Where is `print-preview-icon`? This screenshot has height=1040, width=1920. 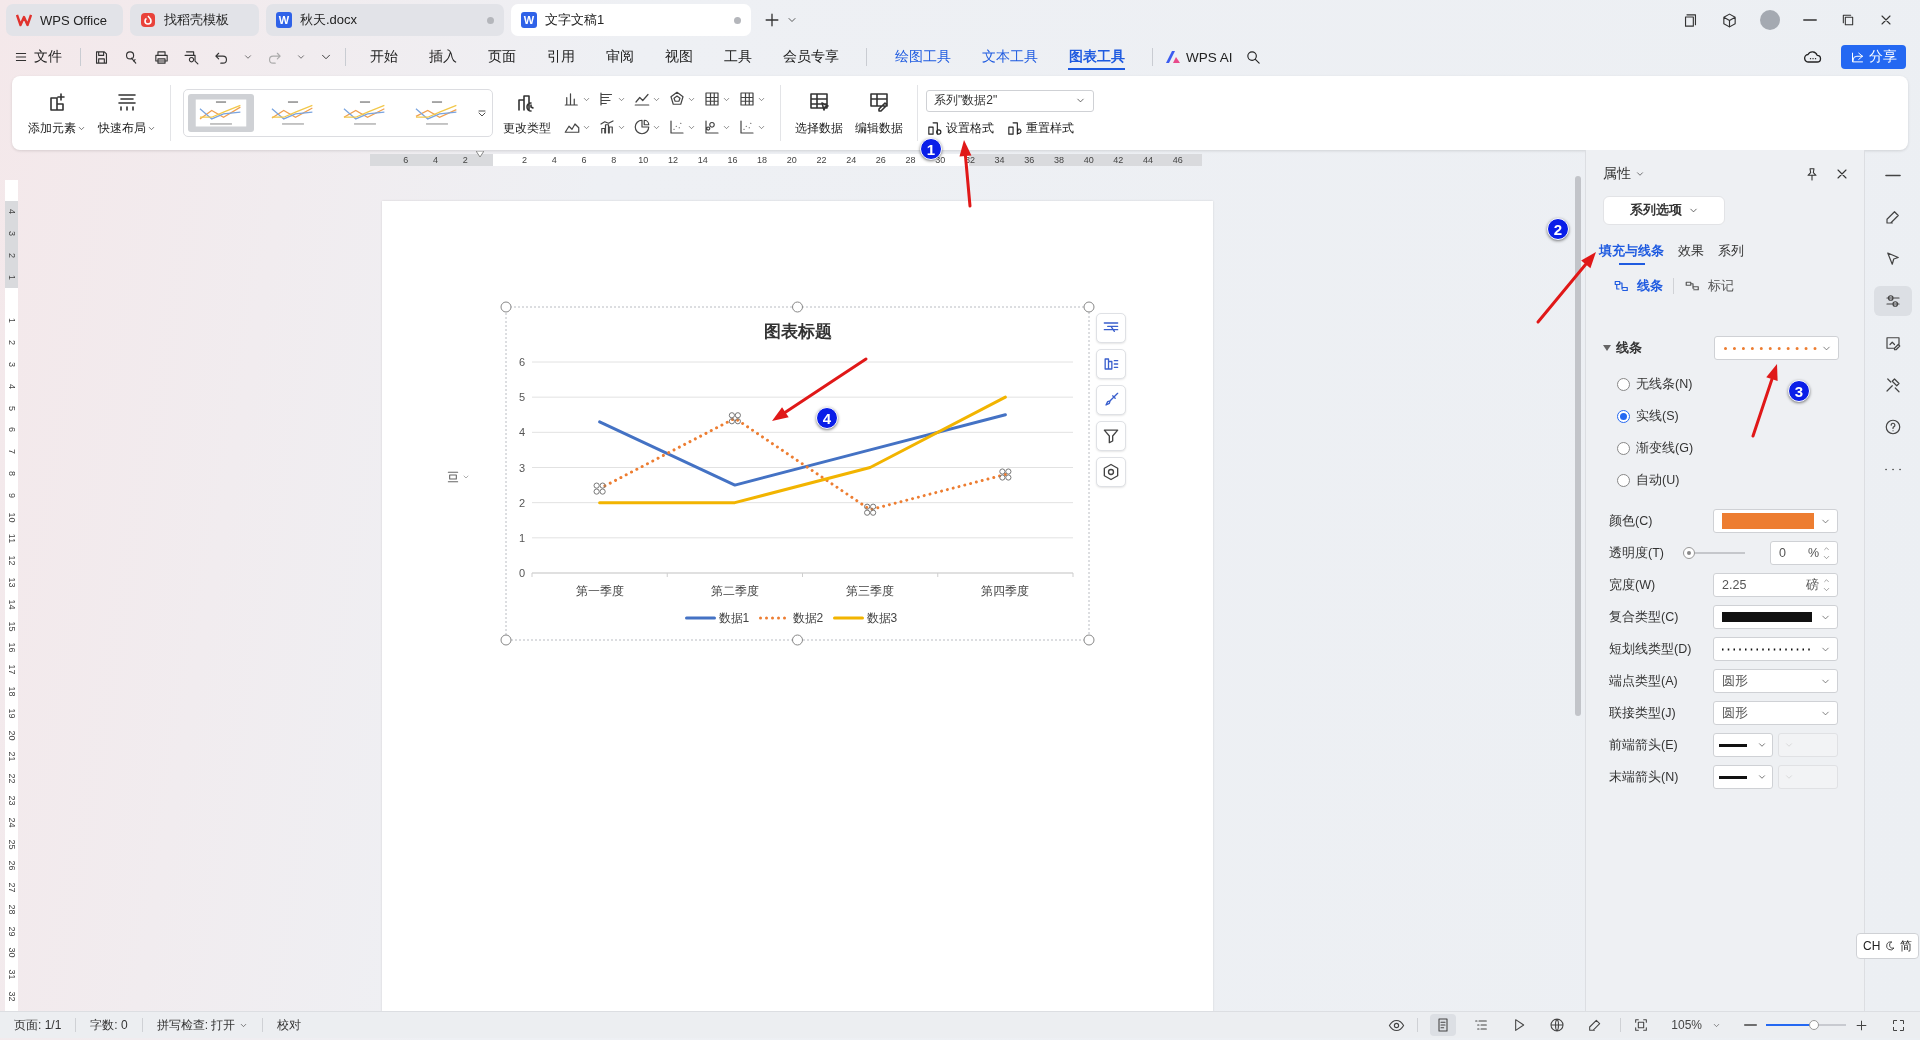
print-preview-icon is located at coordinates (191, 57).